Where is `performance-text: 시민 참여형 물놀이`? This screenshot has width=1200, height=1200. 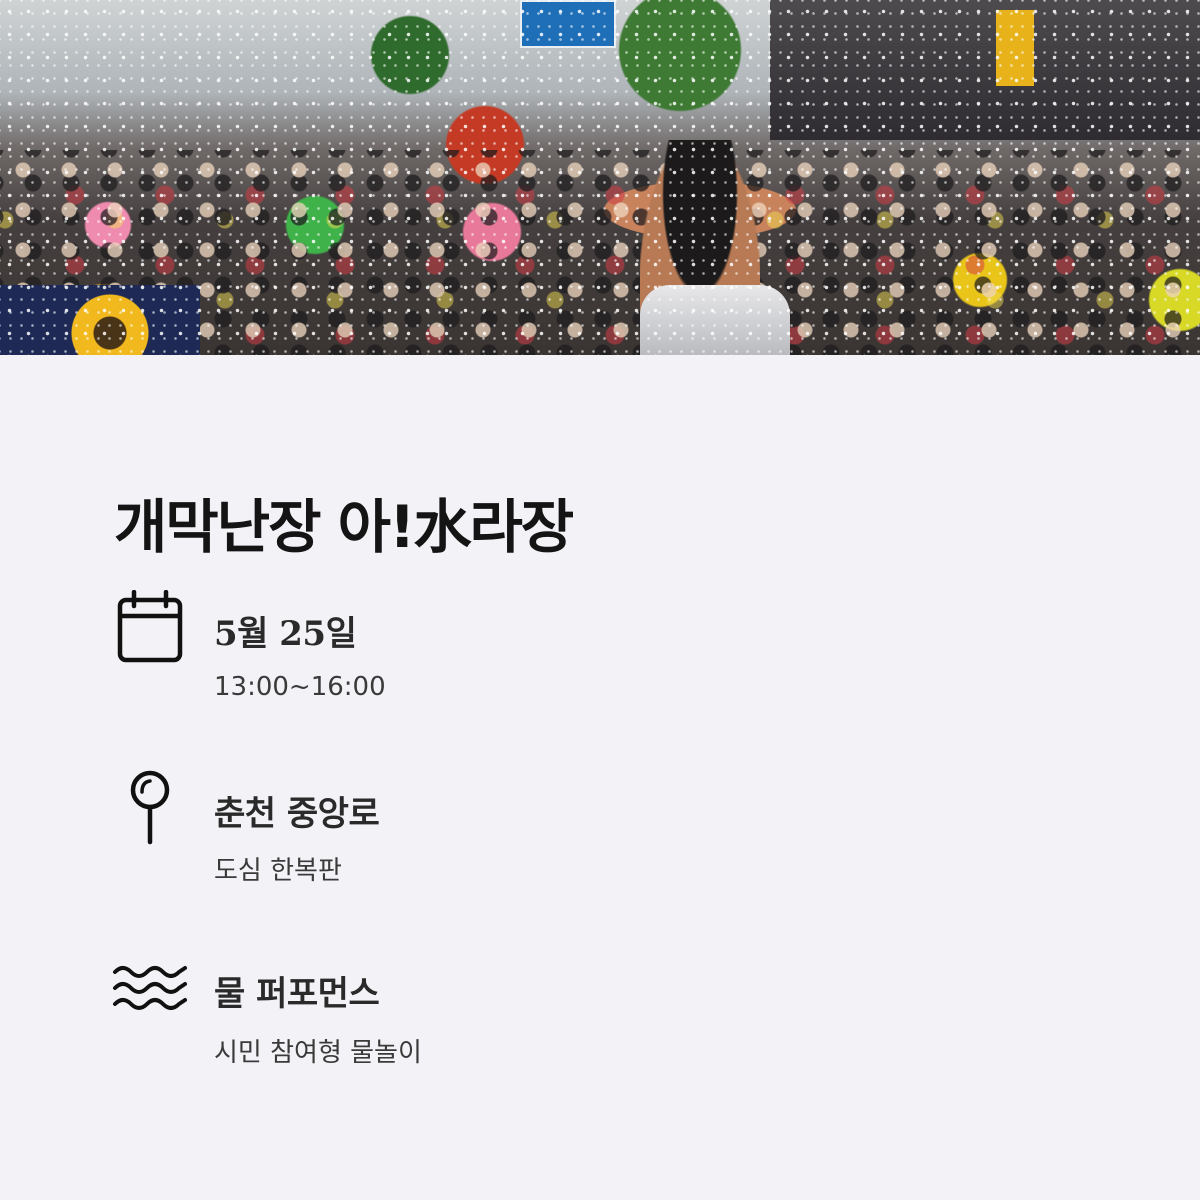 performance-text: 시민 참여형 물놀이 is located at coordinates (318, 1053).